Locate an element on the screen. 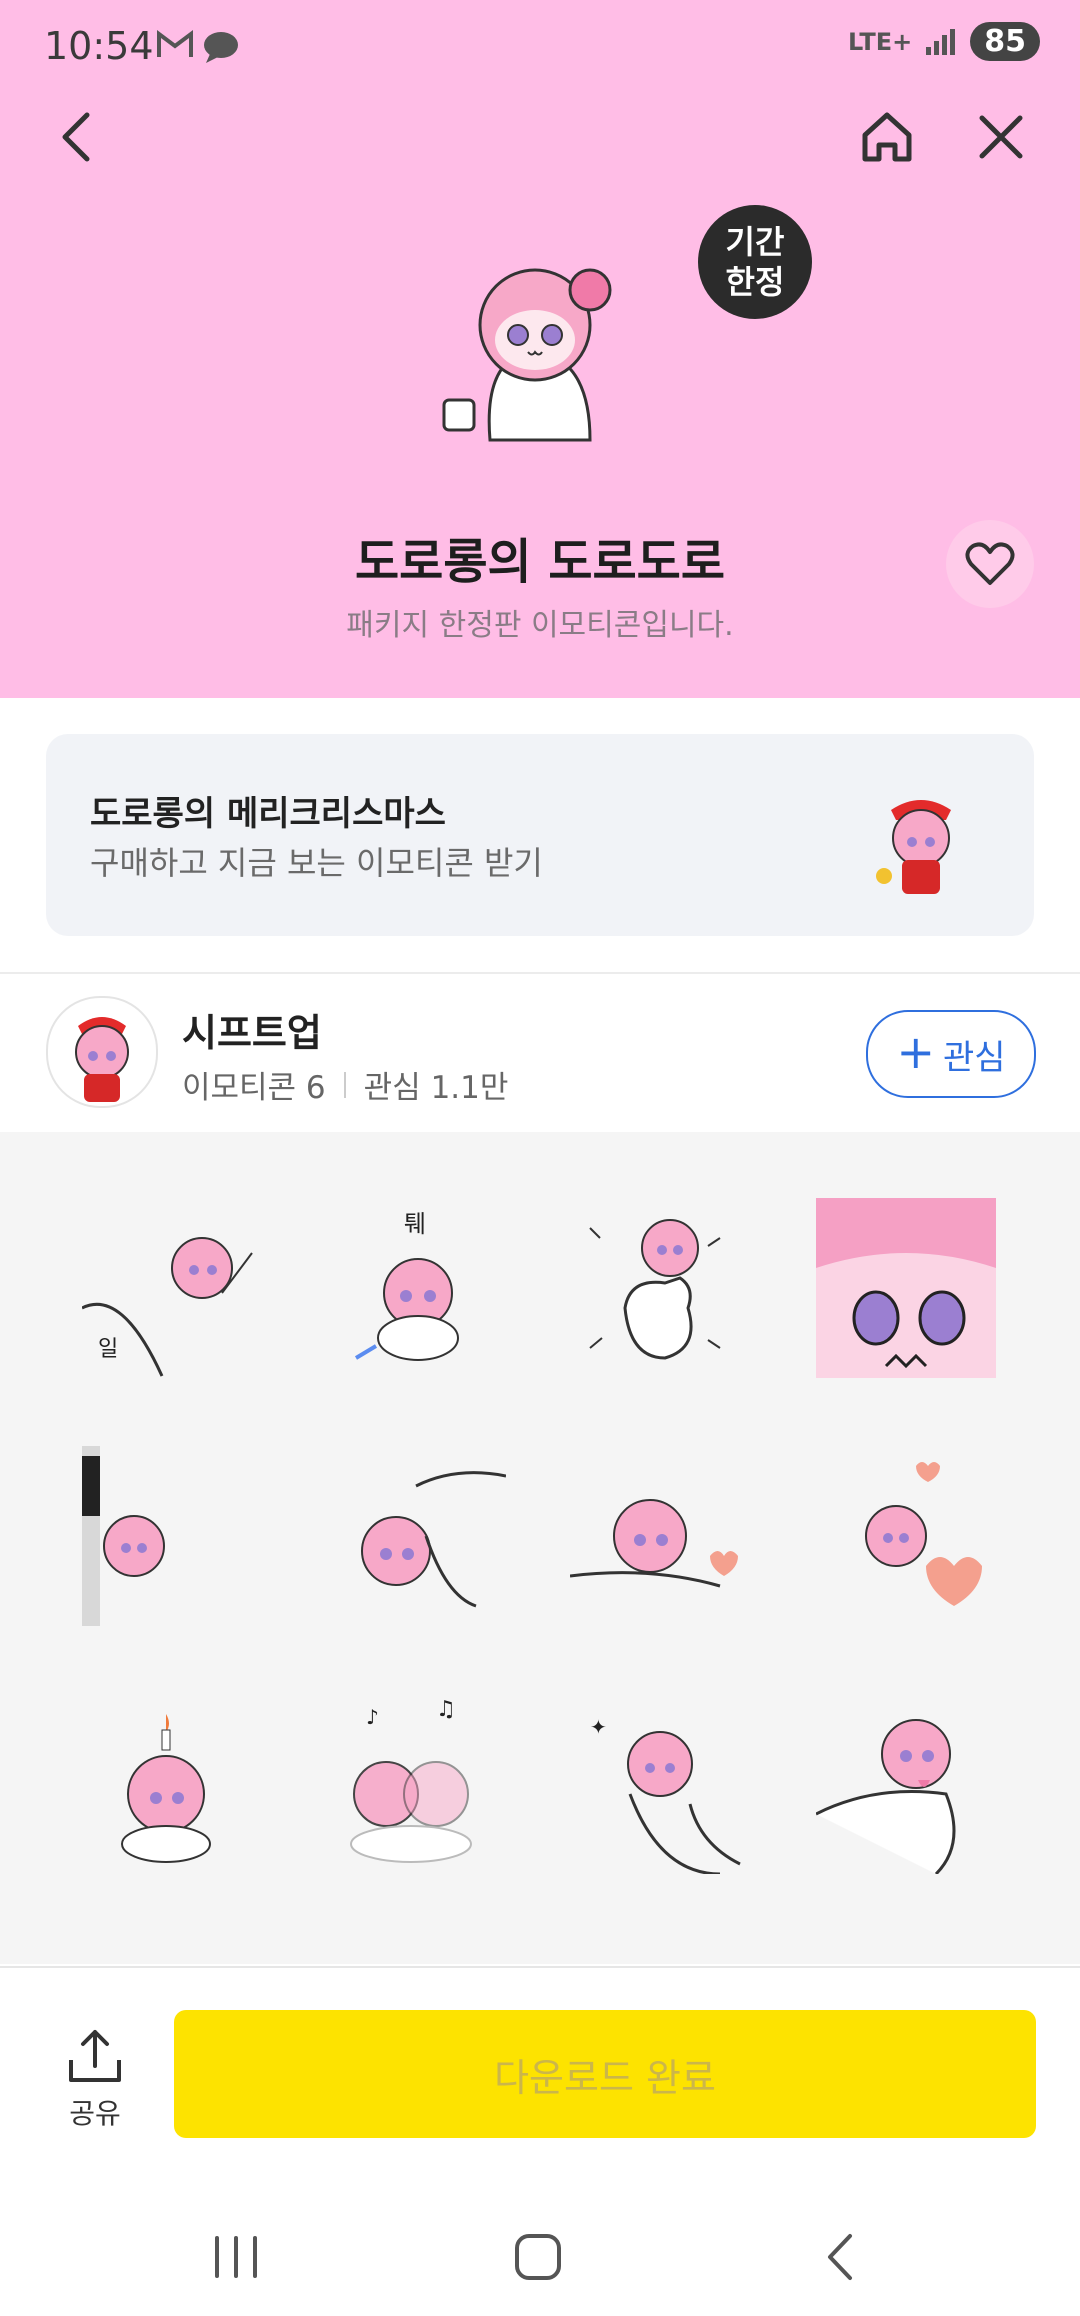 The image size is (1080, 2316). system-nav-bar is located at coordinates (540, 2256).